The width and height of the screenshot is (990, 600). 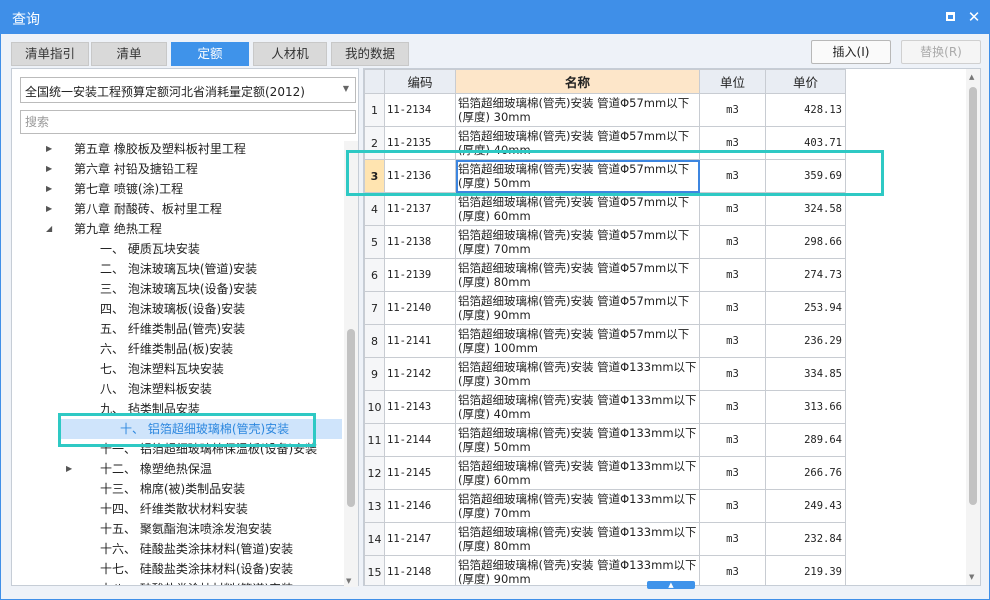 What do you see at coordinates (974, 17) in the screenshot?
I see `close-icon: ✕` at bounding box center [974, 17].